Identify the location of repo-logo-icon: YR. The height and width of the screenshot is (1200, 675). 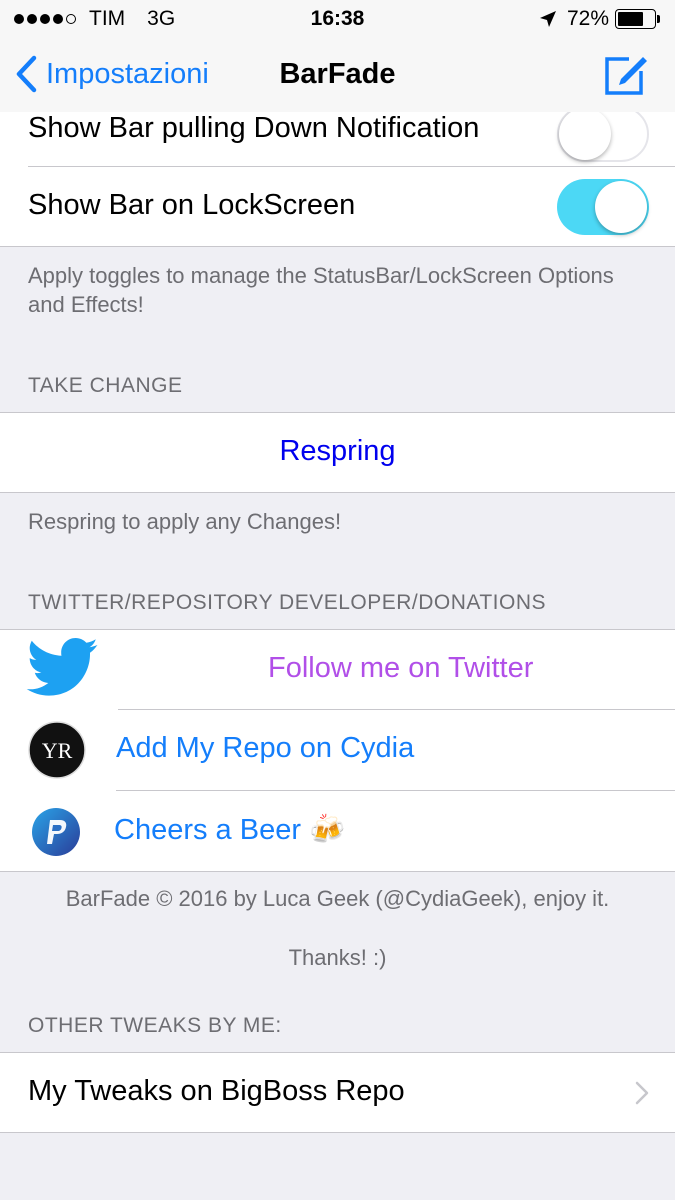
(57, 750).